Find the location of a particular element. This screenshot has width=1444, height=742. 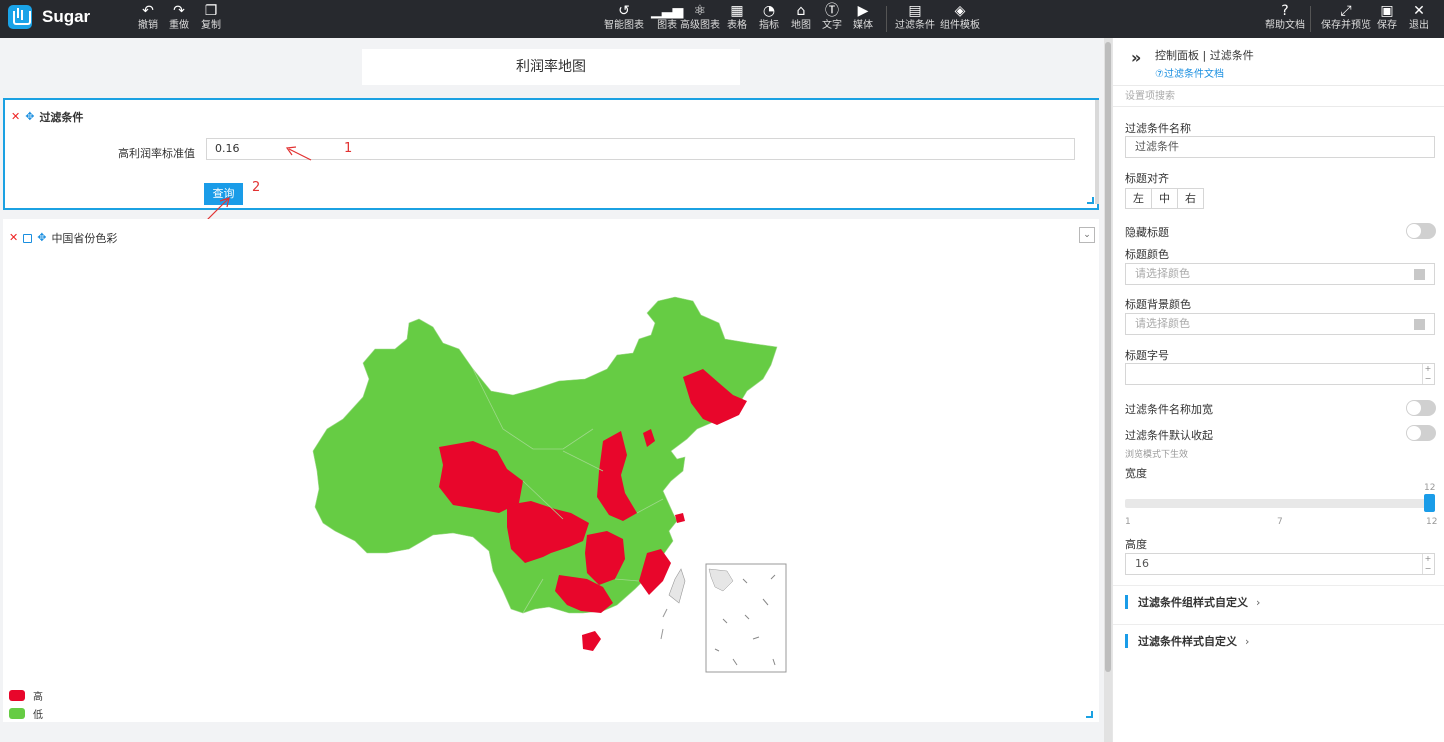

title-align-group: 左 中 右 is located at coordinates (1164, 198).